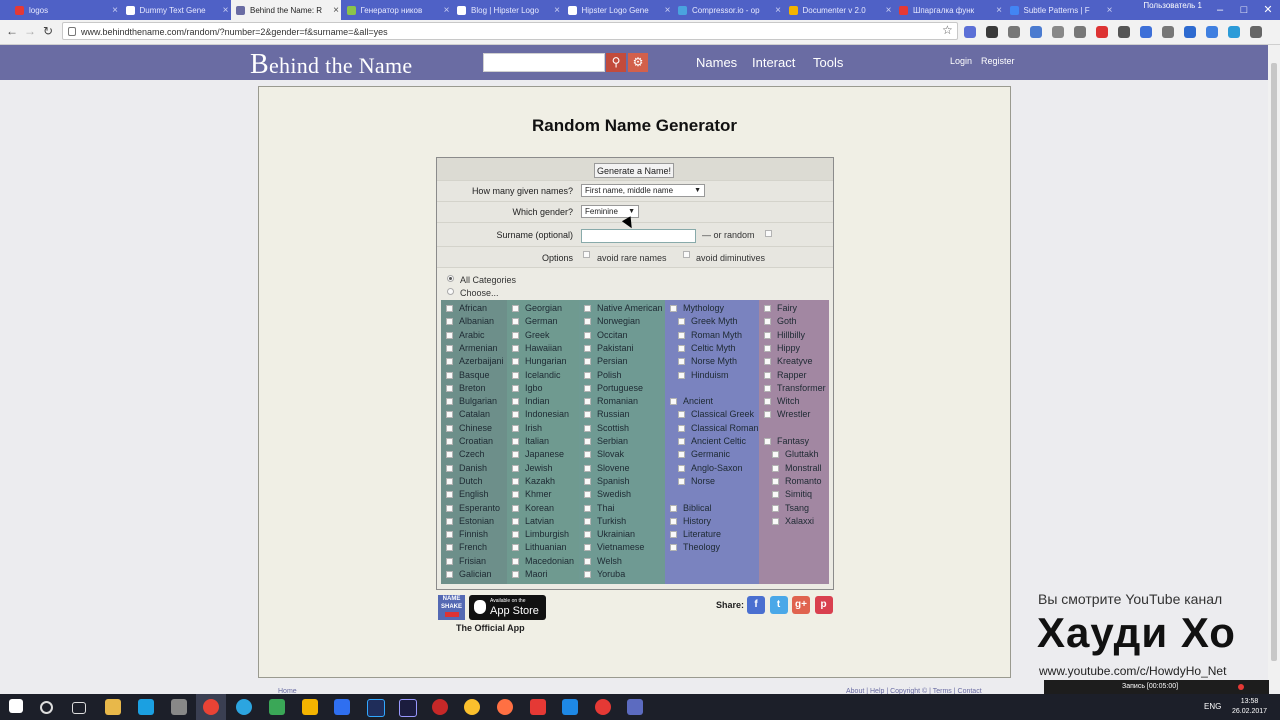  Describe the element at coordinates (440, 707) in the screenshot. I see `record-app-icon` at that location.